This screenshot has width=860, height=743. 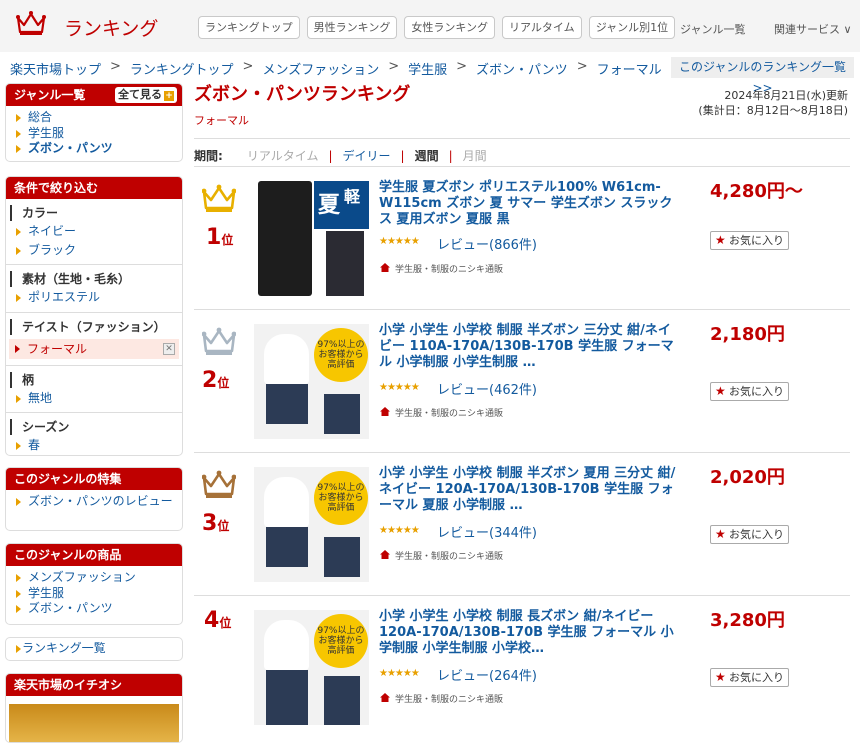 What do you see at coordinates (367, 155) in the screenshot?
I see `period-daily: デイリー` at bounding box center [367, 155].